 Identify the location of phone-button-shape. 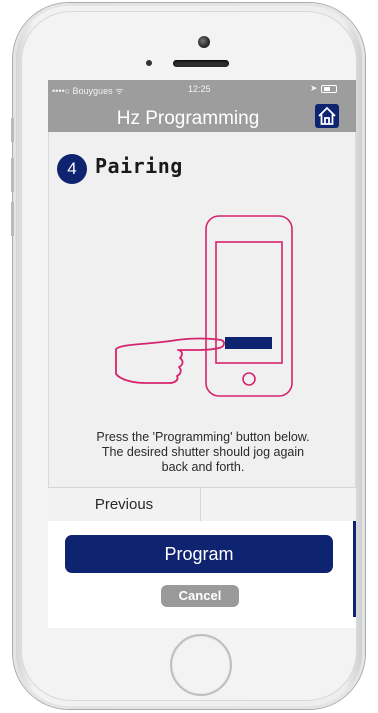
(249, 379).